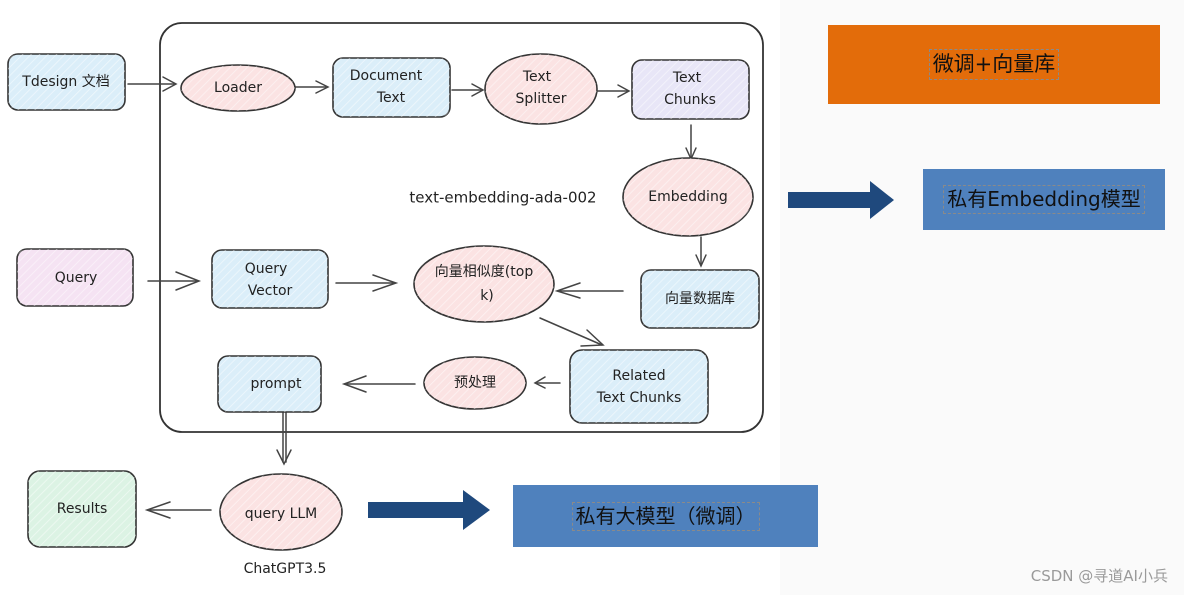  I want to click on private-embedding-label: 私有Embedding模型, so click(1044, 199).